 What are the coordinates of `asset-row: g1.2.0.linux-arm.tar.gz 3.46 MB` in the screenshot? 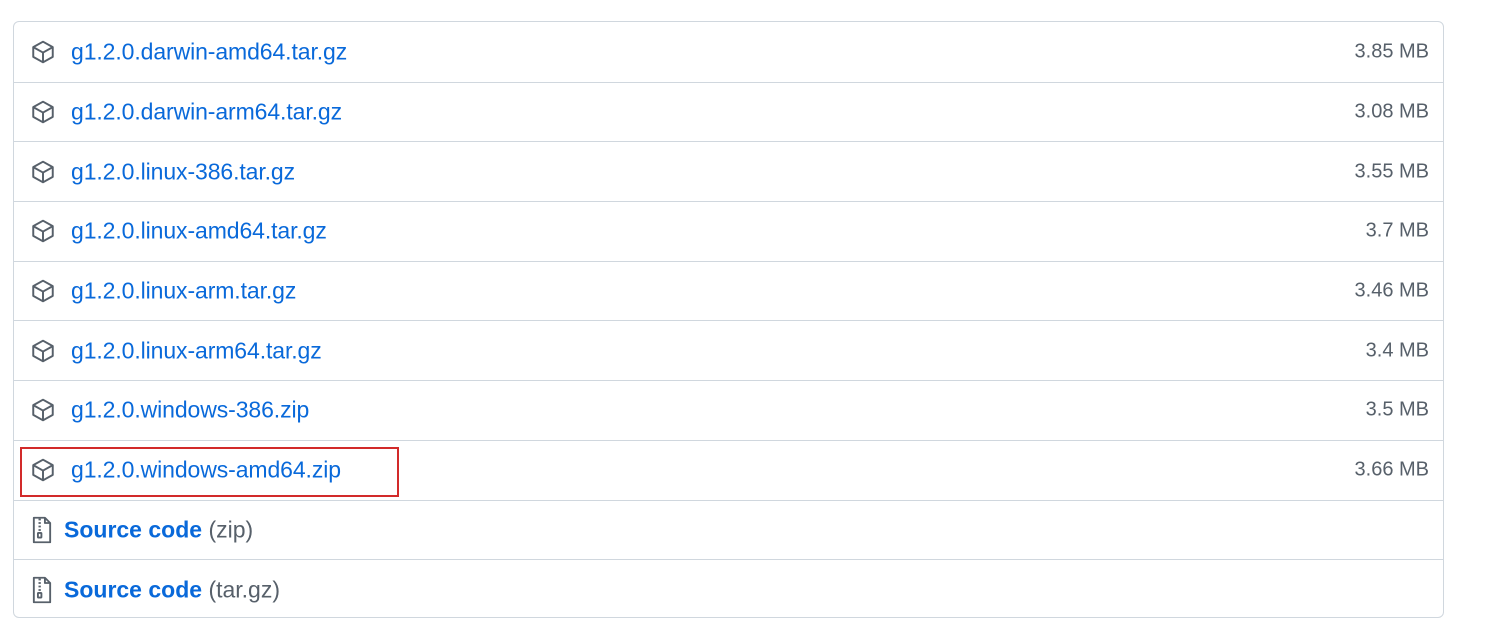 It's located at (728, 290).